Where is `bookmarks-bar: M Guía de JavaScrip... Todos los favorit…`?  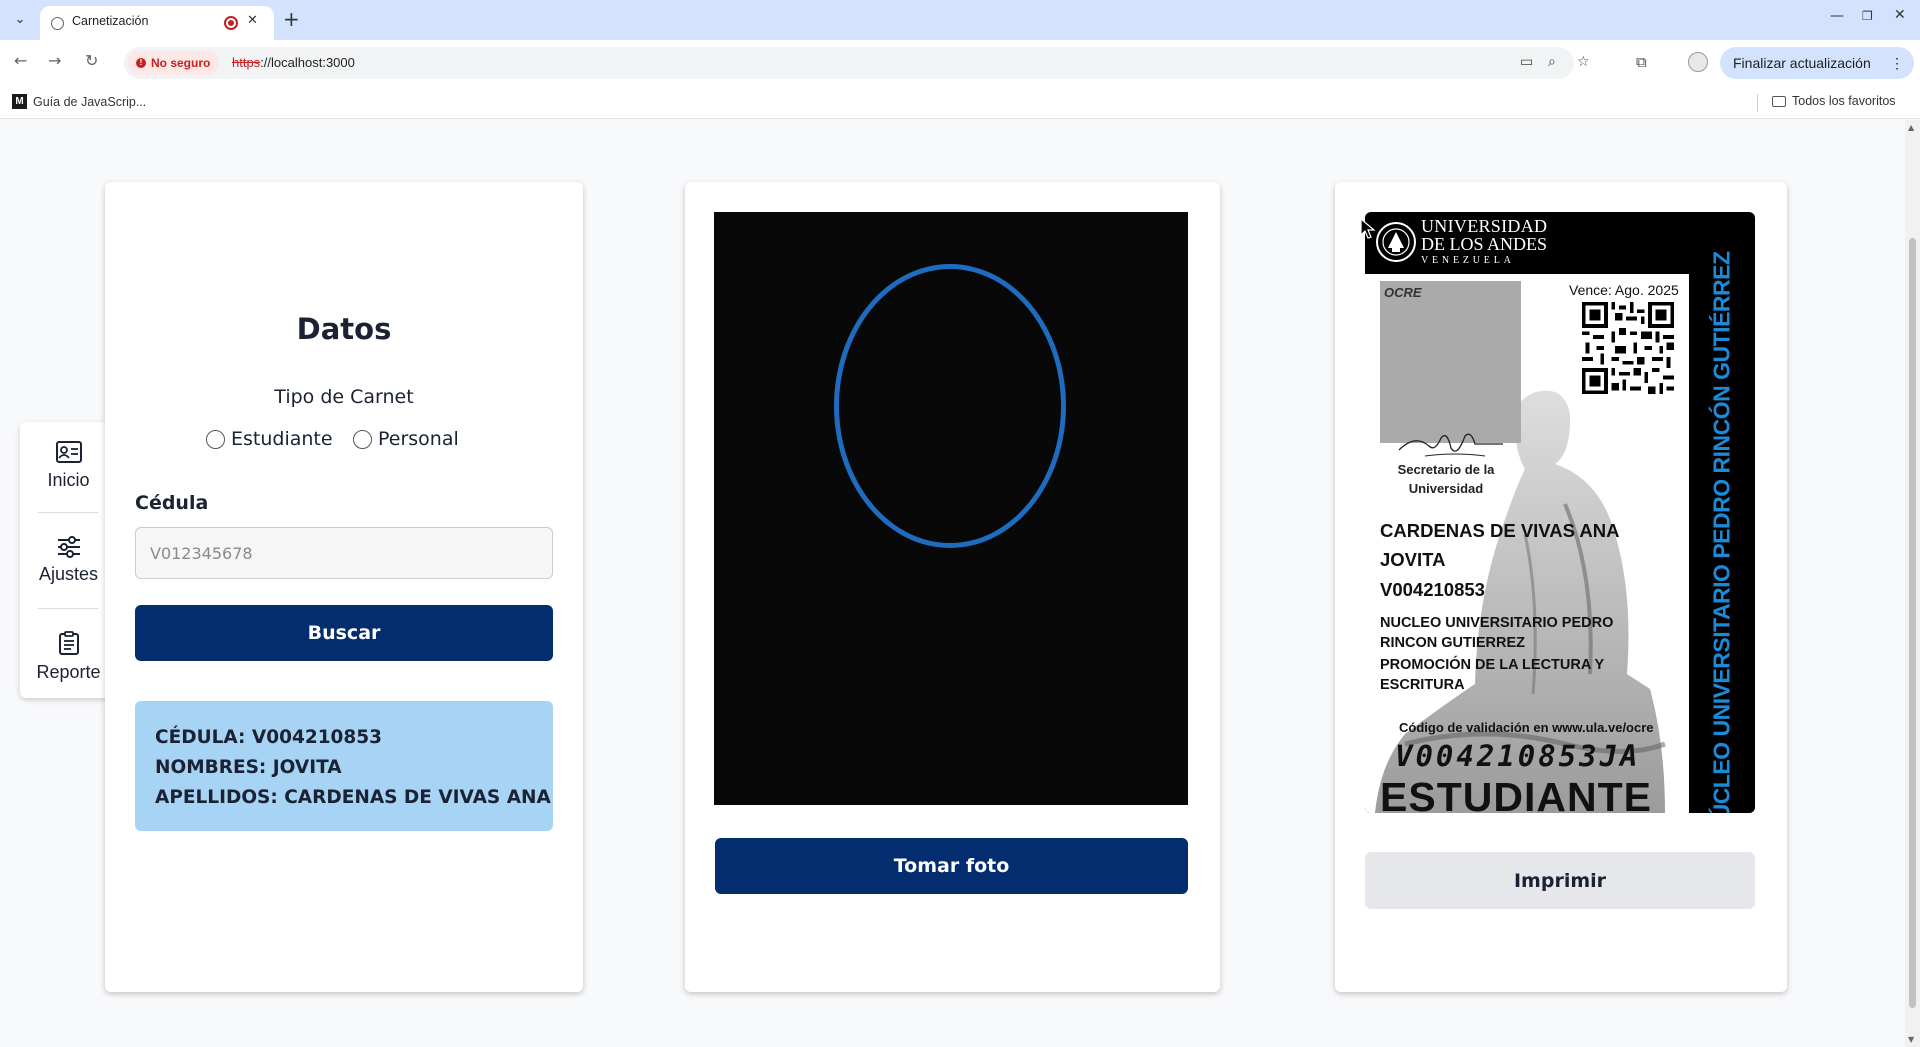 bookmarks-bar: M Guía de JavaScrip... Todos los favorit… is located at coordinates (960, 102).